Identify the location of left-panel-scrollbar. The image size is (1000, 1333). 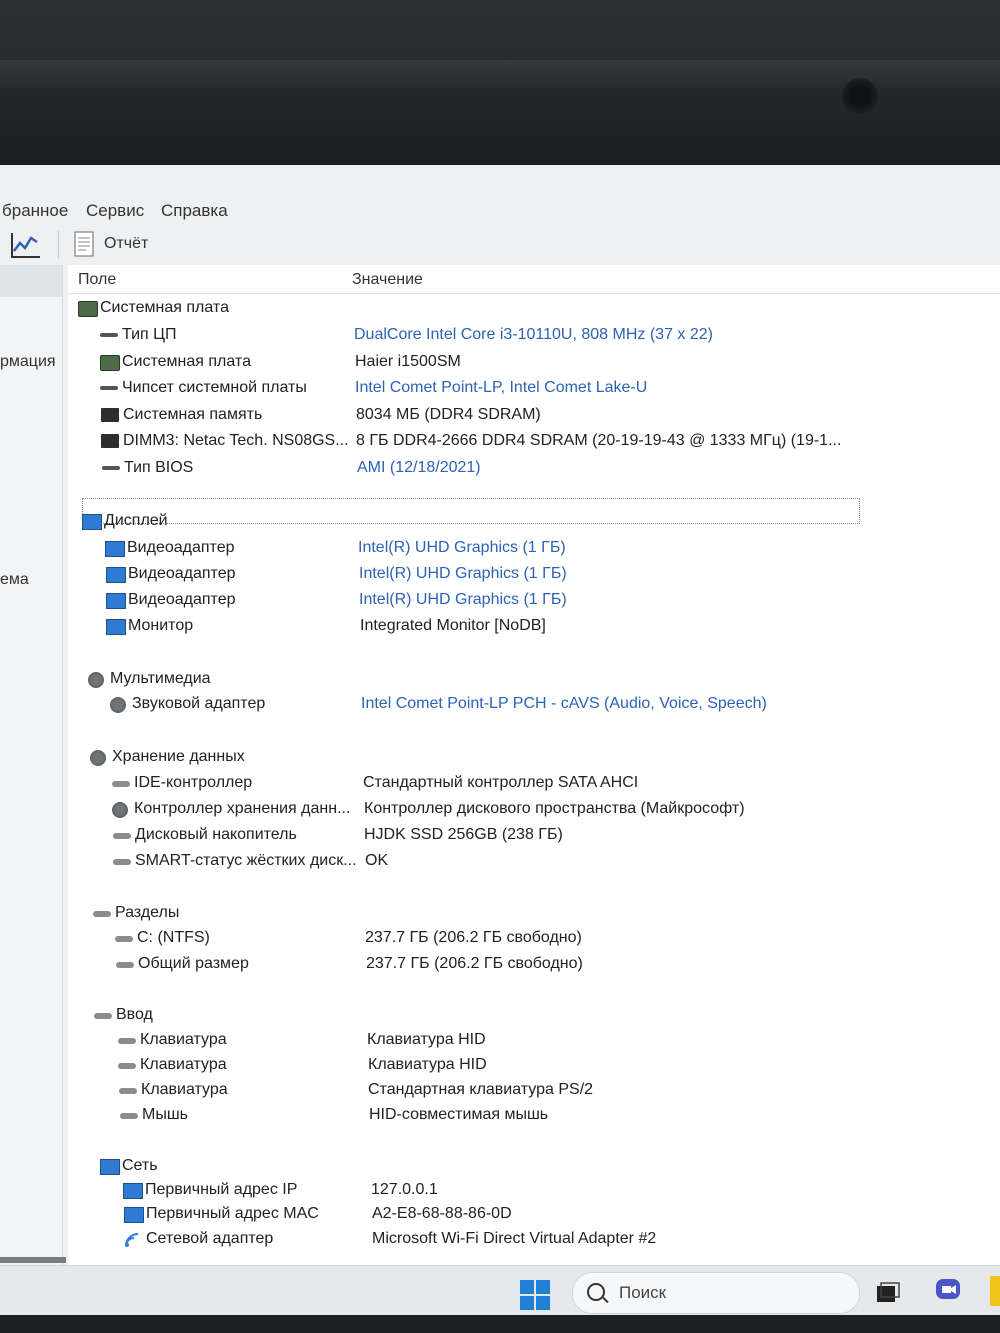
(33, 1260).